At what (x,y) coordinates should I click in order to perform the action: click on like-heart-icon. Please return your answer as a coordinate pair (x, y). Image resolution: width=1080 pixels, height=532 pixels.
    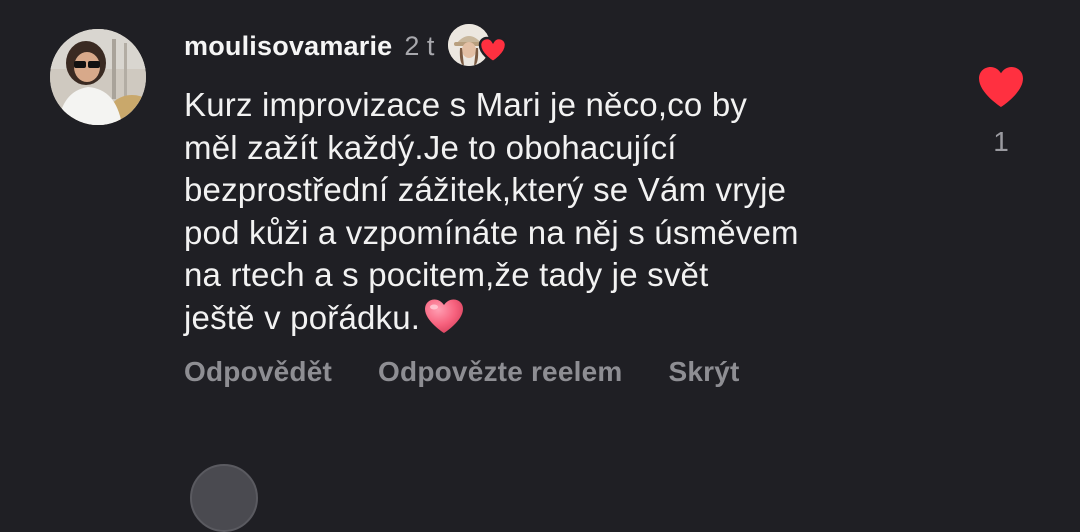
    Looking at the image, I should click on (1001, 87).